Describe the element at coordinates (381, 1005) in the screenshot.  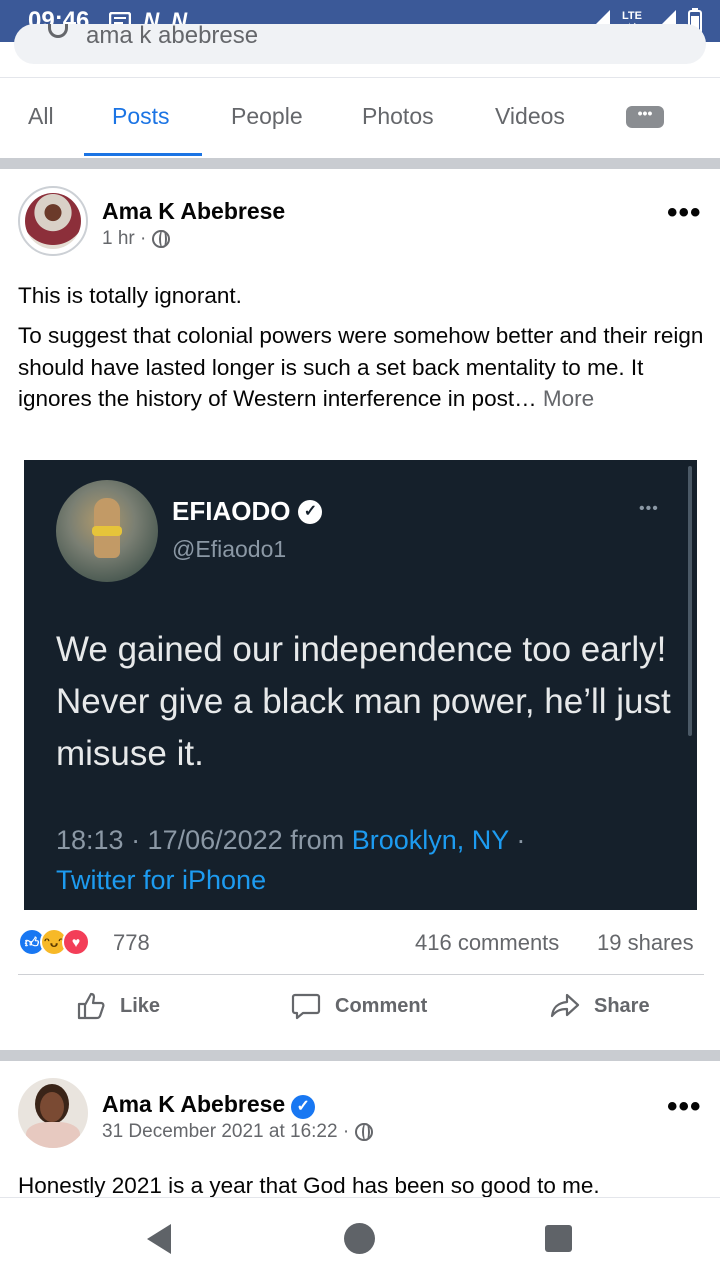
I see `comment-label: Comment` at that location.